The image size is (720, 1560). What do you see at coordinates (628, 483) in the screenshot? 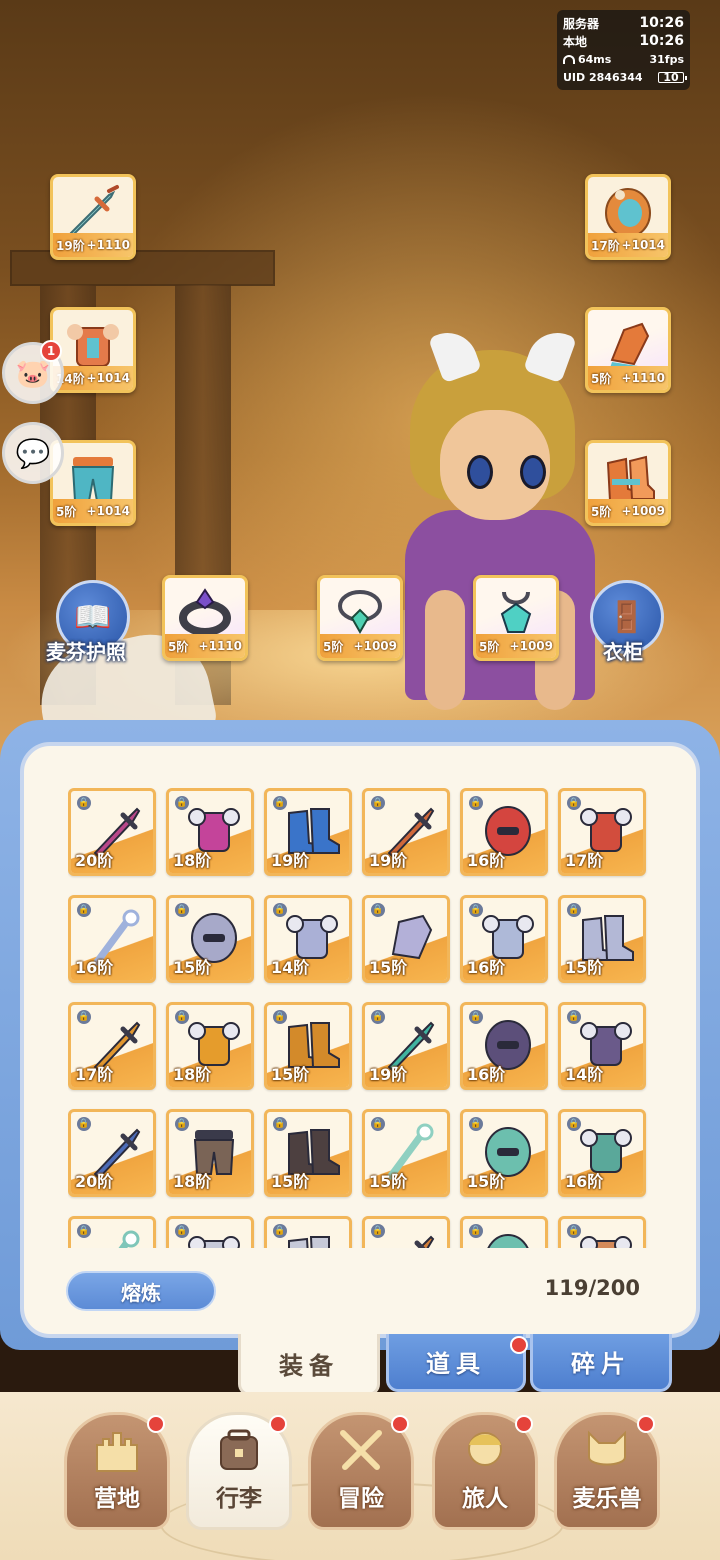
I see `equip-slot-boots: 5阶 +1009` at bounding box center [628, 483].